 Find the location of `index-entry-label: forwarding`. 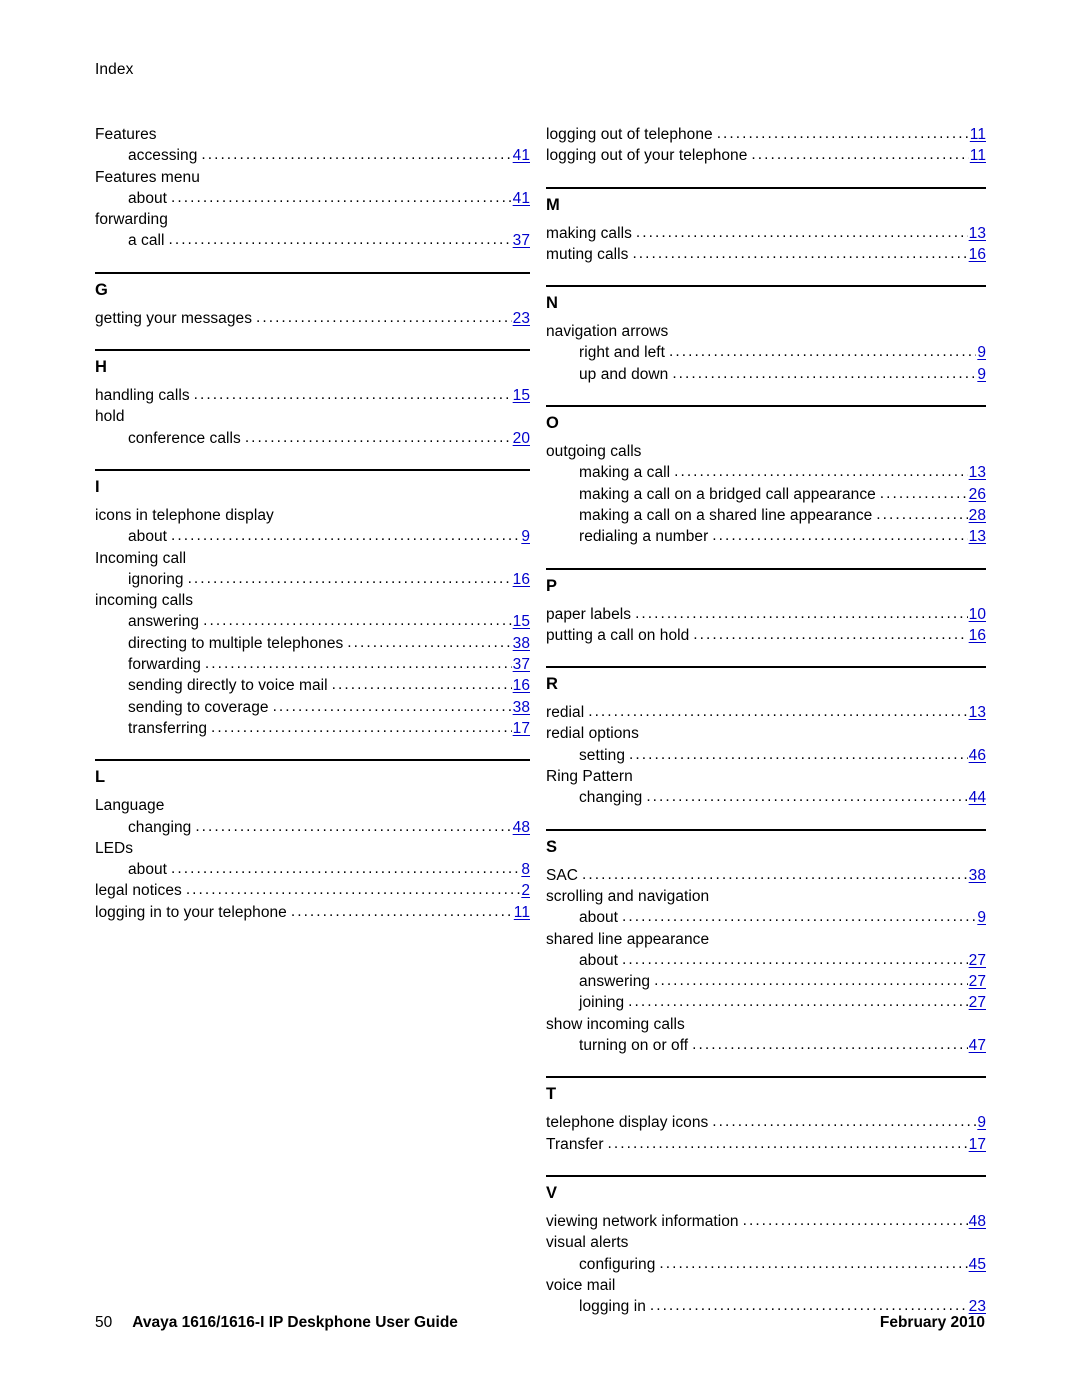

index-entry-label: forwarding is located at coordinates (131, 220).